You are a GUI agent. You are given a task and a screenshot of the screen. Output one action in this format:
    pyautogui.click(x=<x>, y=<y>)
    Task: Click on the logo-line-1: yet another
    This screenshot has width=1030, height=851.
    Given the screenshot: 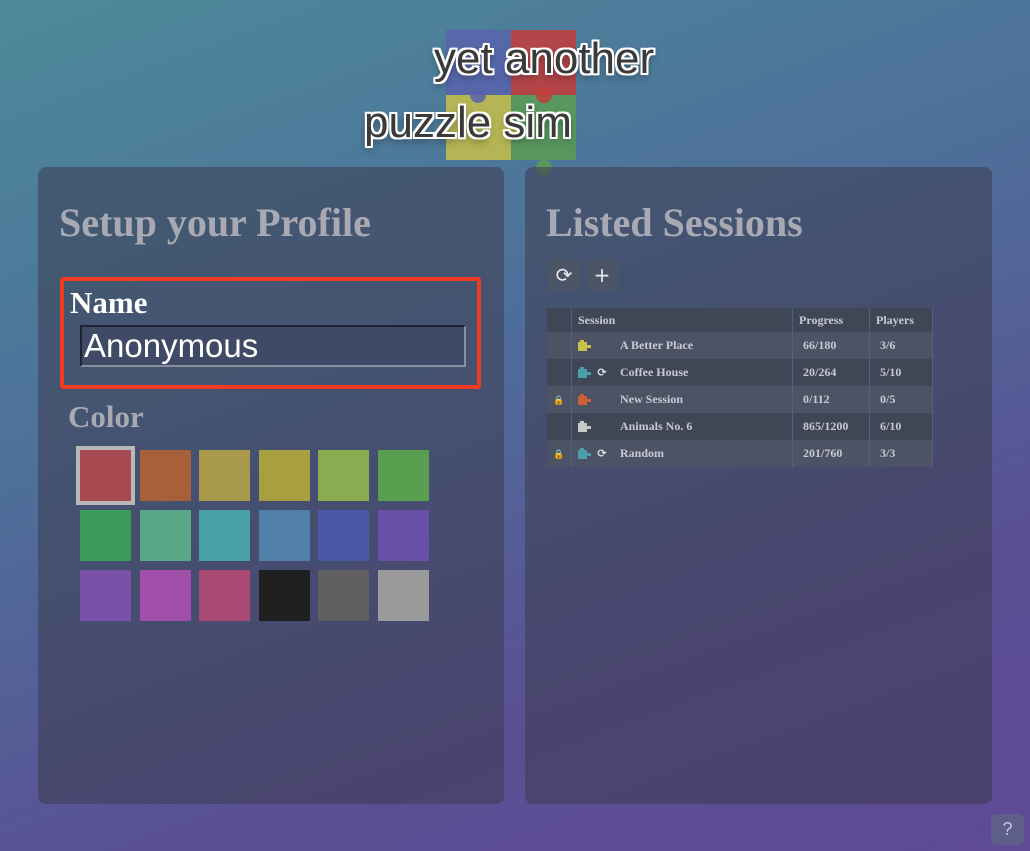 What is the action you would take?
    pyautogui.click(x=544, y=58)
    